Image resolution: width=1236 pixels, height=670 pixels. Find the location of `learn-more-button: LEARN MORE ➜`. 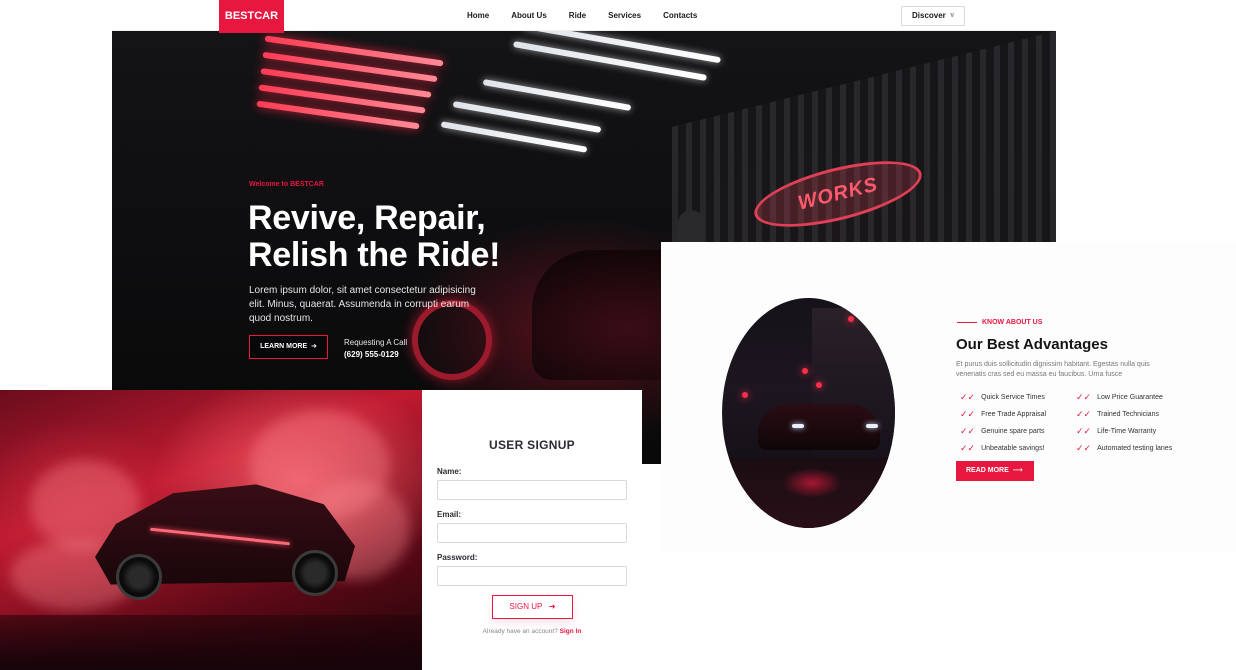

learn-more-button: LEARN MORE ➜ is located at coordinates (288, 347).